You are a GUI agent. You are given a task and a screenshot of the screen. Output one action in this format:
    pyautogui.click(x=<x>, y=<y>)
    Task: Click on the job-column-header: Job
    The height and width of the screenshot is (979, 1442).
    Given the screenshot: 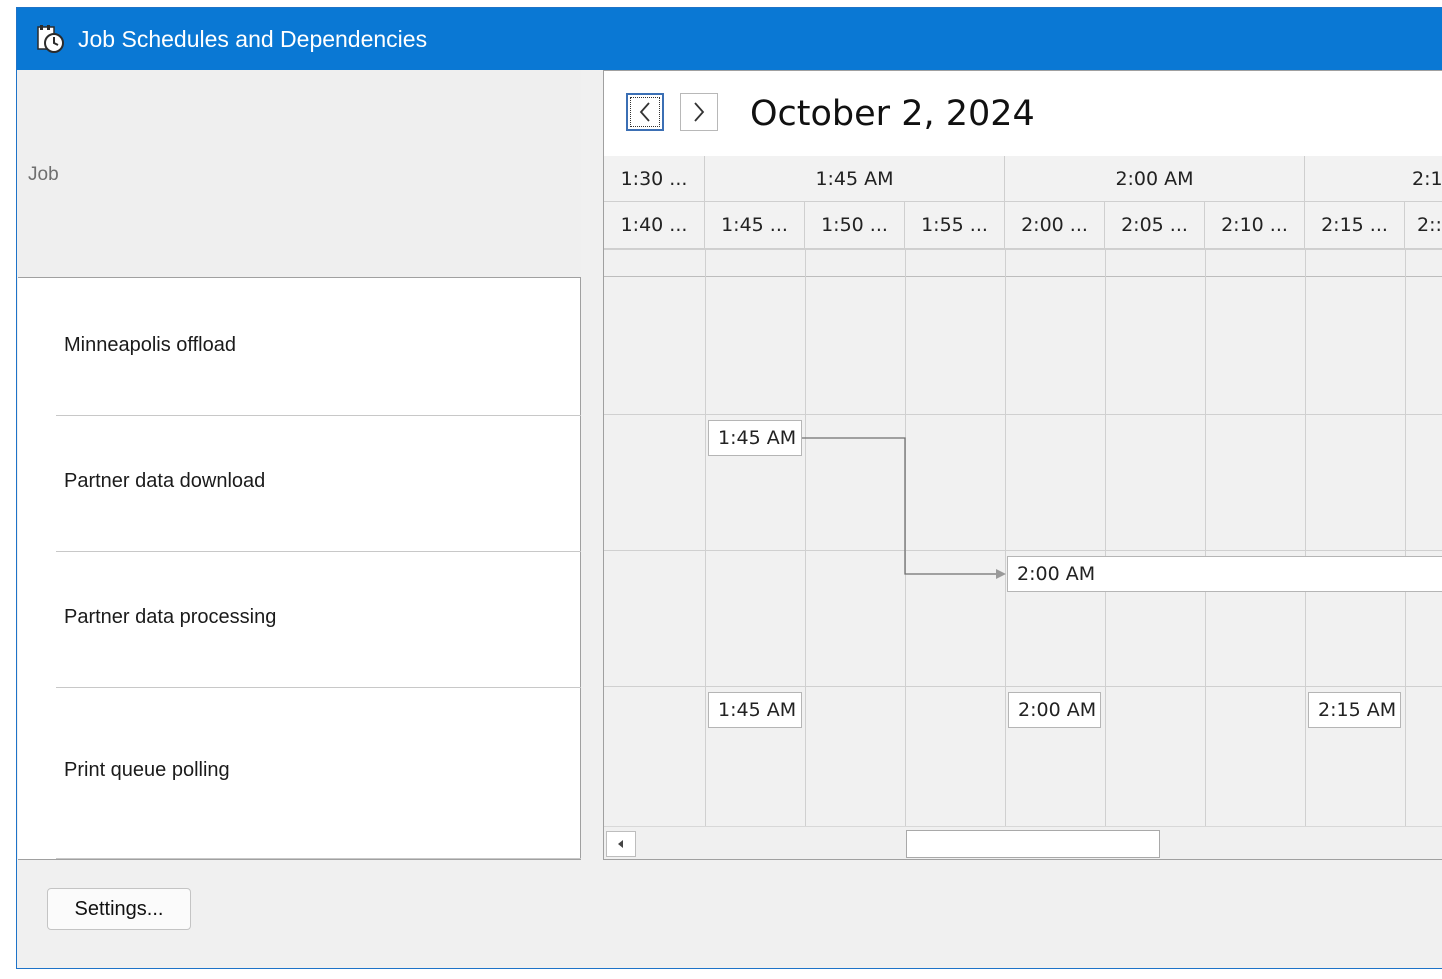 What is the action you would take?
    pyautogui.click(x=299, y=174)
    